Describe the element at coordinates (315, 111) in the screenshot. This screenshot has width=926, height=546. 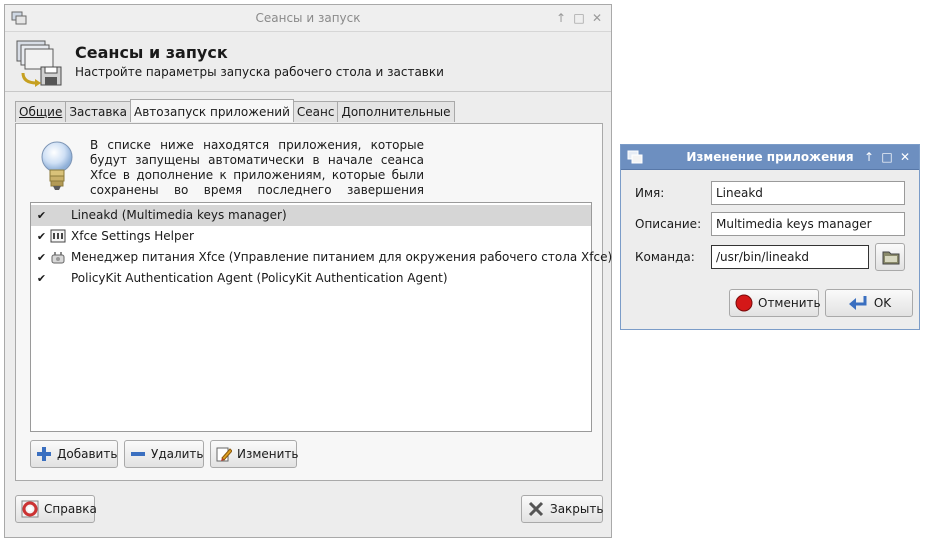
I see `tab-session: Сеанс` at that location.